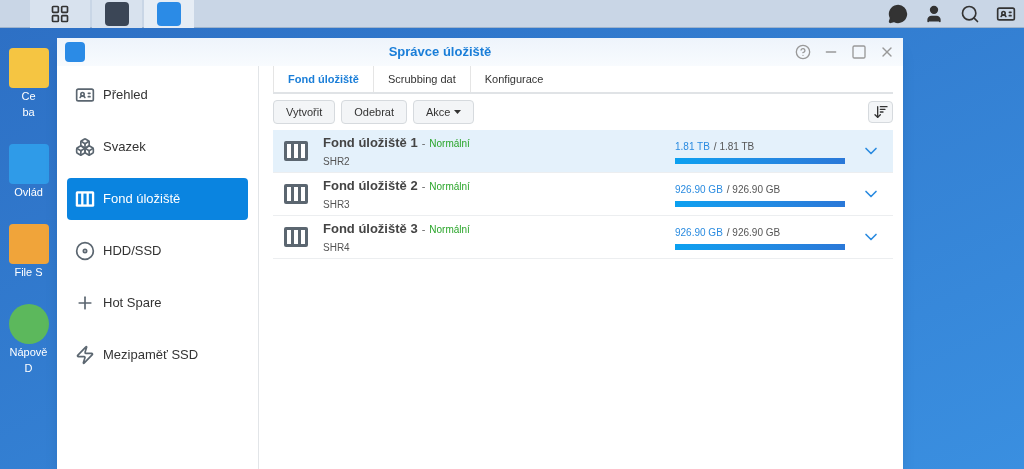  What do you see at coordinates (28, 352) in the screenshot?
I see `desktop-icon-label: Nápově` at bounding box center [28, 352].